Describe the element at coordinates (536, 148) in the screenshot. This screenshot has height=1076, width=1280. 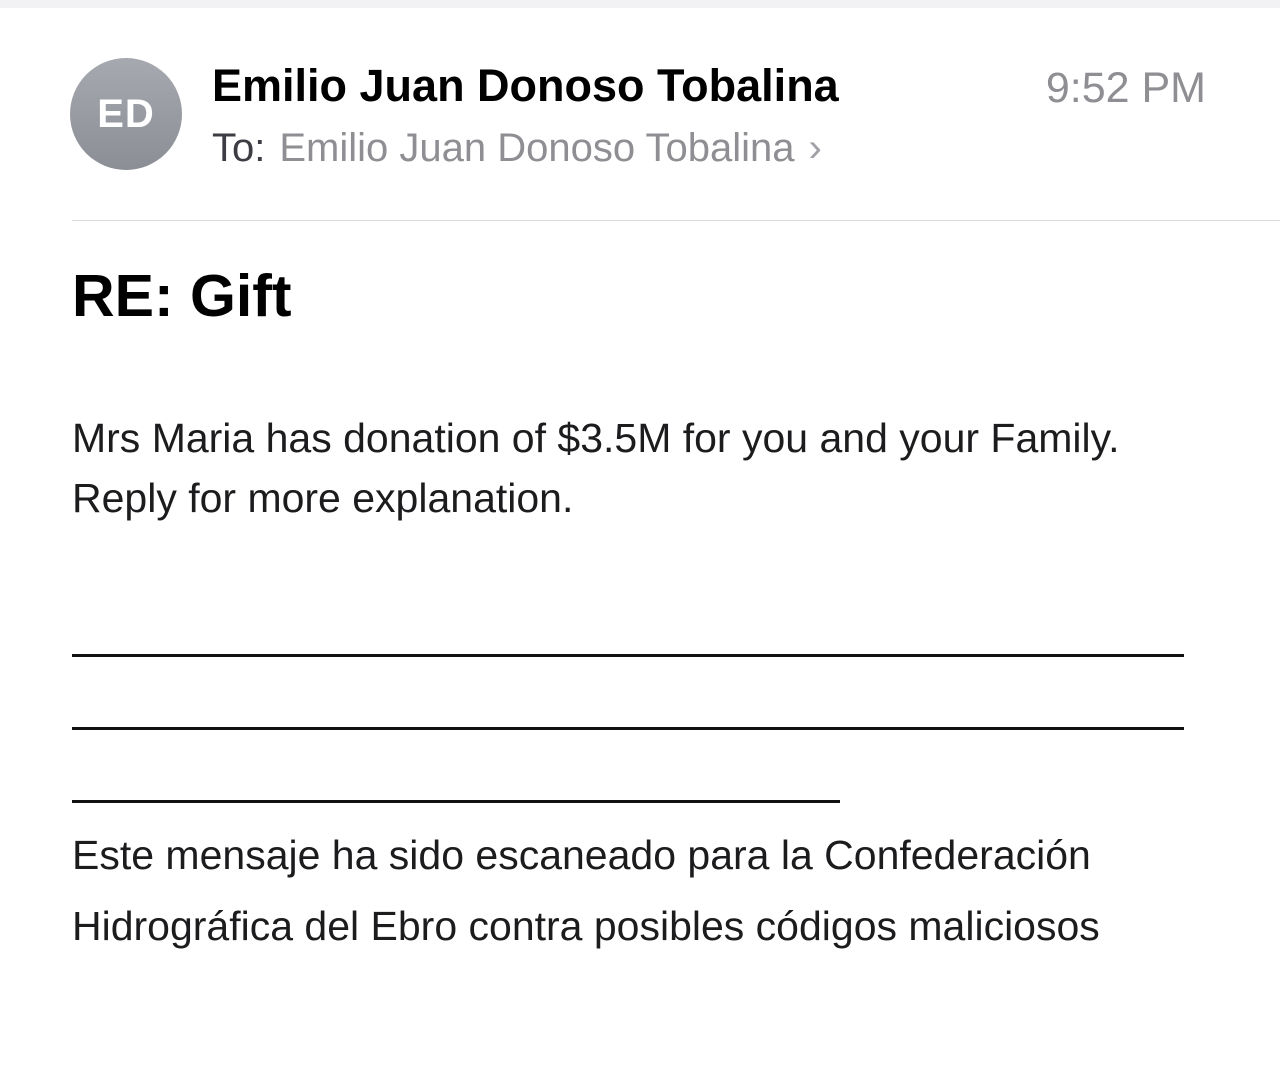
I see `recipient-name: Emilio Juan Donoso Tobalina` at that location.